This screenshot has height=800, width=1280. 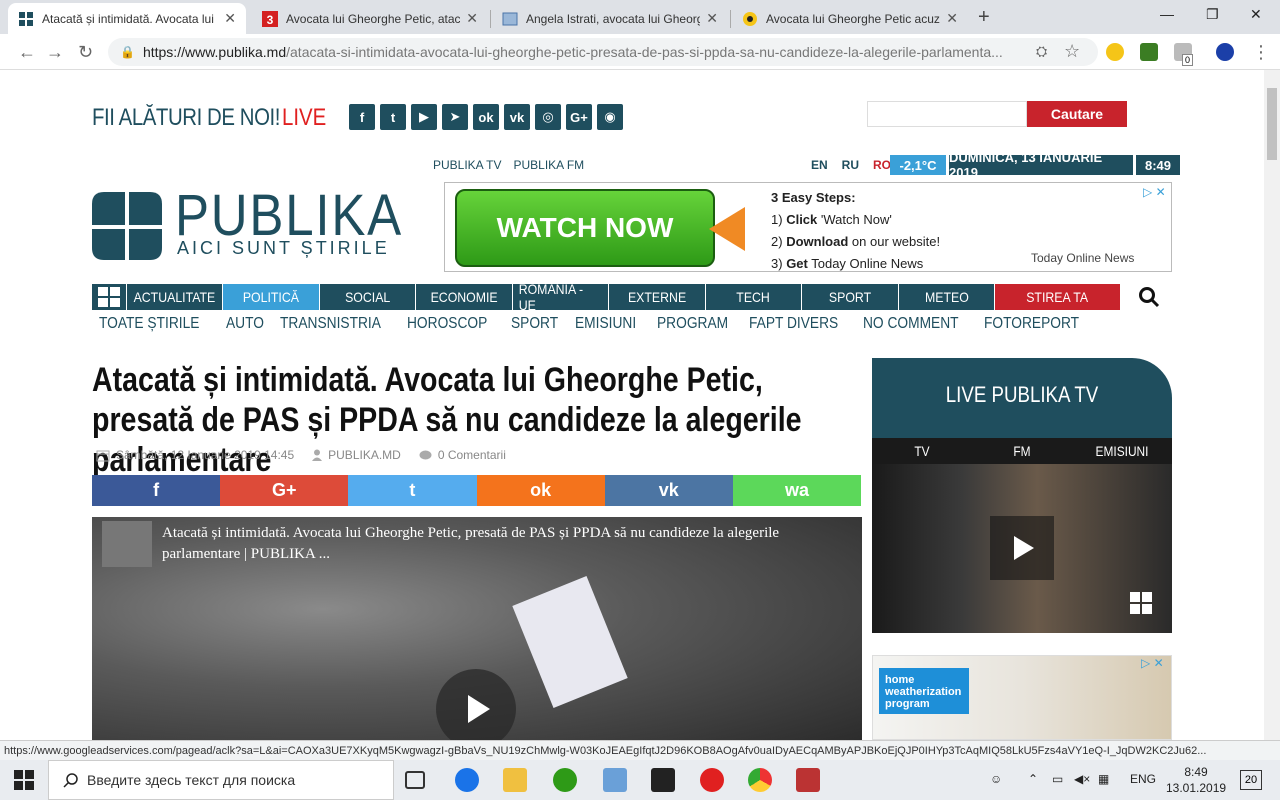 I want to click on telegram-icon: ➤, so click(x=455, y=117).